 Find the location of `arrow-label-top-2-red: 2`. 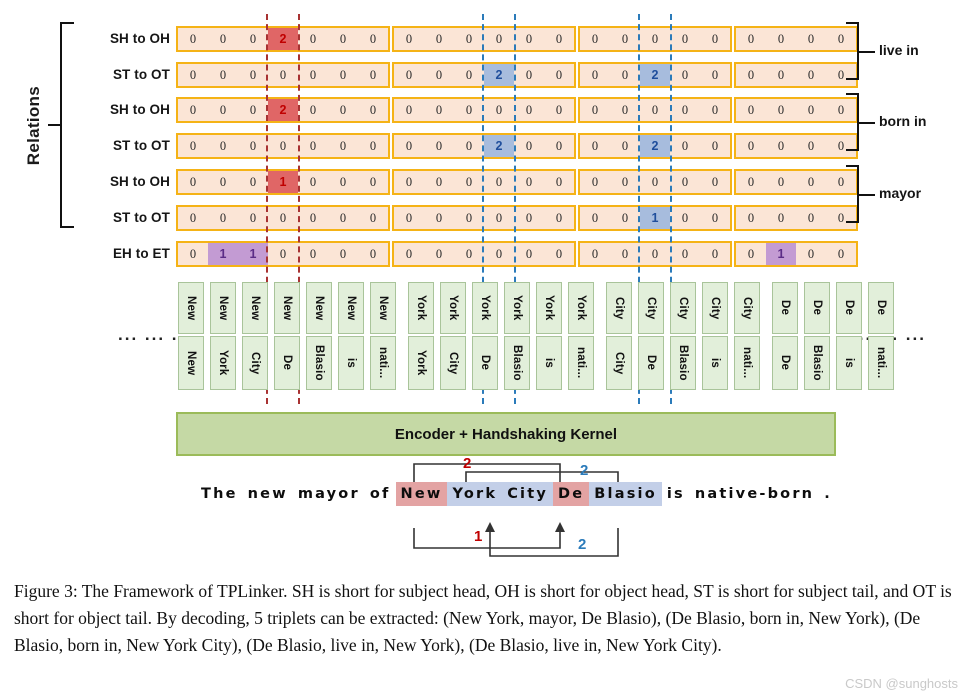

arrow-label-top-2-red: 2 is located at coordinates (467, 463).